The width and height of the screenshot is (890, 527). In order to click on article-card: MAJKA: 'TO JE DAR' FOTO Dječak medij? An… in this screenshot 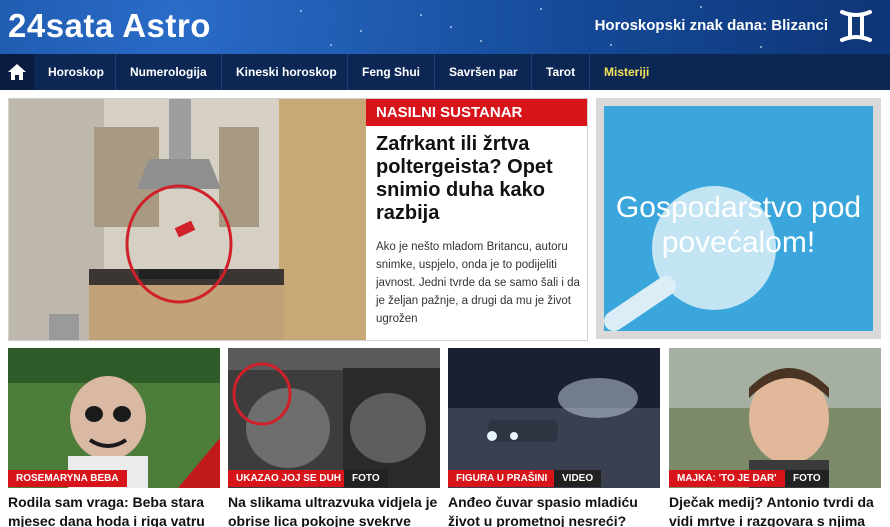, I will do `click(775, 437)`.